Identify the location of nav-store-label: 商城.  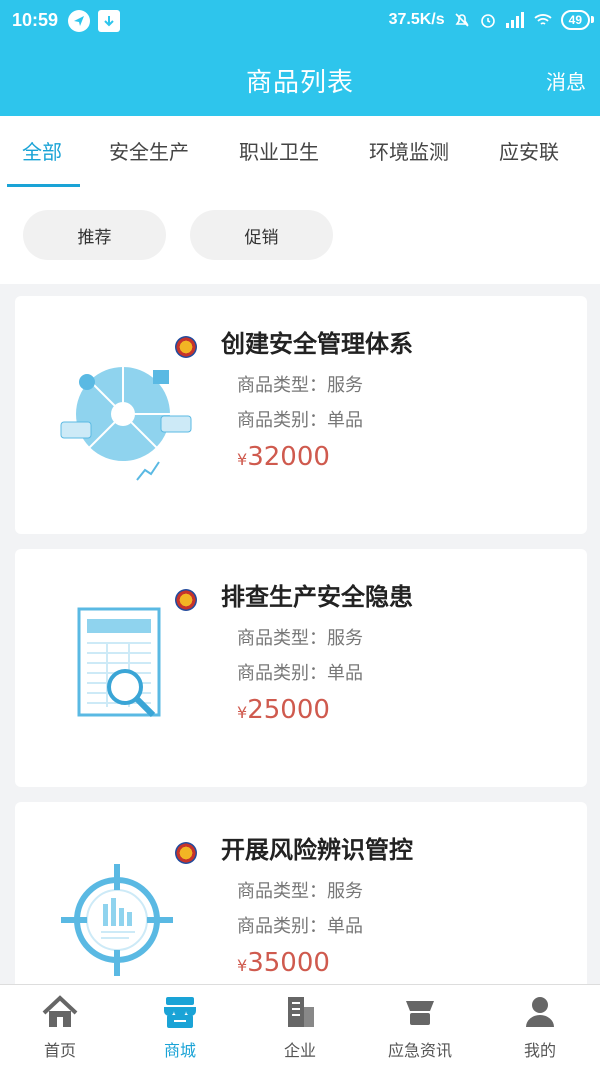
(179, 1050).